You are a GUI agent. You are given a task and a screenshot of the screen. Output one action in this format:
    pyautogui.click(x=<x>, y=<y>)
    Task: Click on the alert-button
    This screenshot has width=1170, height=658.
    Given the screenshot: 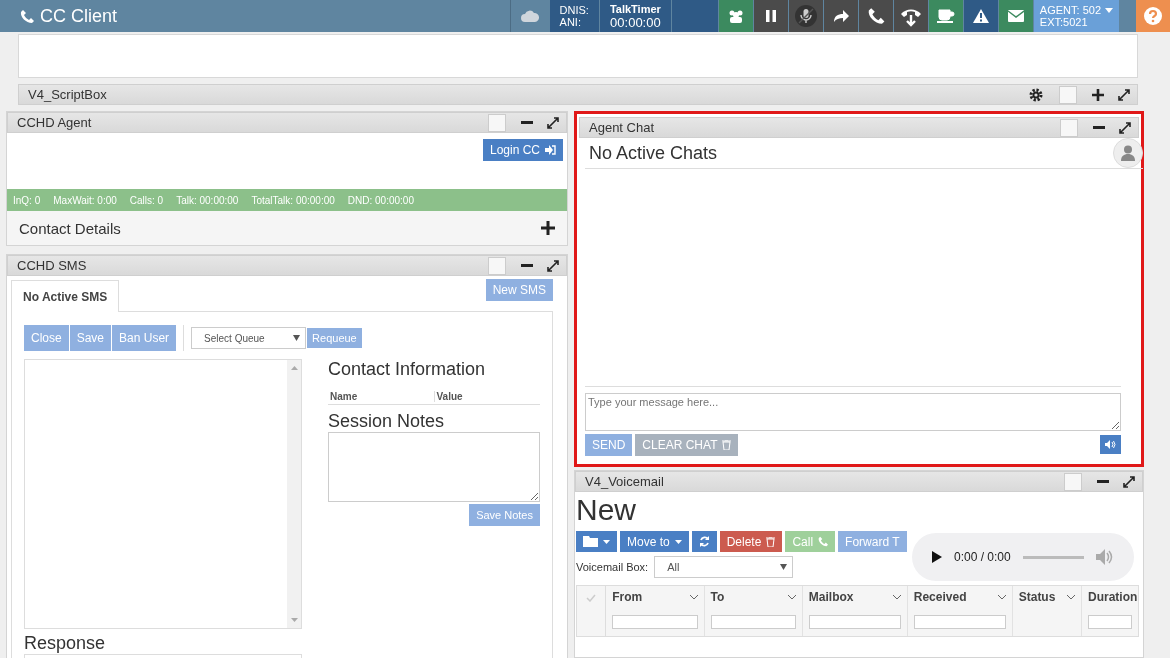 What is the action you would take?
    pyautogui.click(x=980, y=16)
    